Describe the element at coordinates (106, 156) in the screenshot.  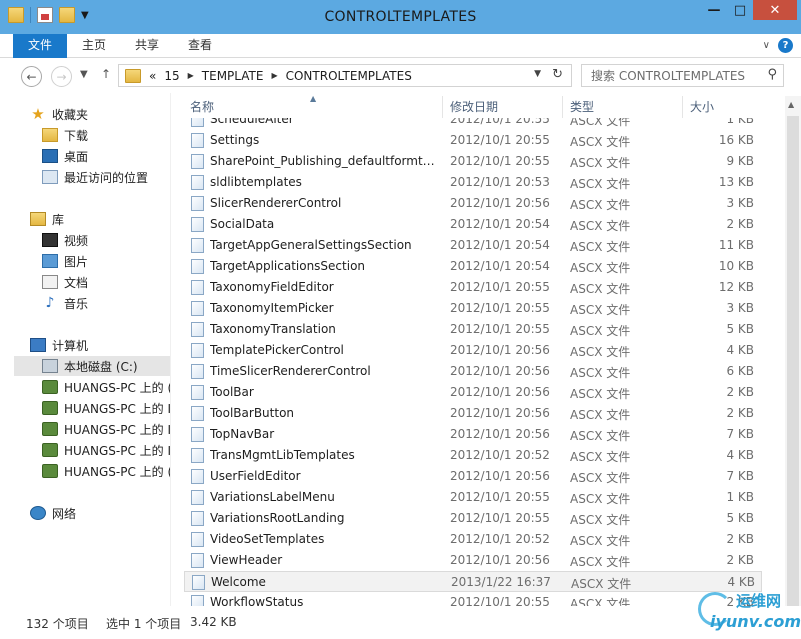
I see `nav-desktop: 桌面` at that location.